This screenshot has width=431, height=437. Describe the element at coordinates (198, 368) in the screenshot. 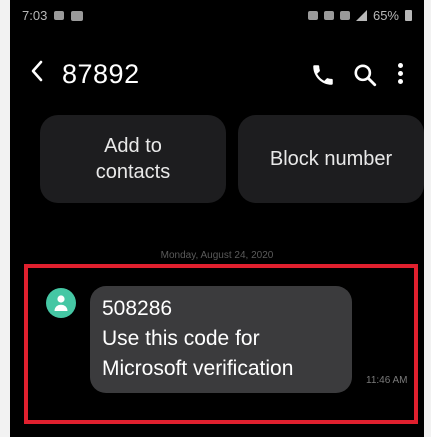

I see `message-line3: Microsoft verification` at that location.